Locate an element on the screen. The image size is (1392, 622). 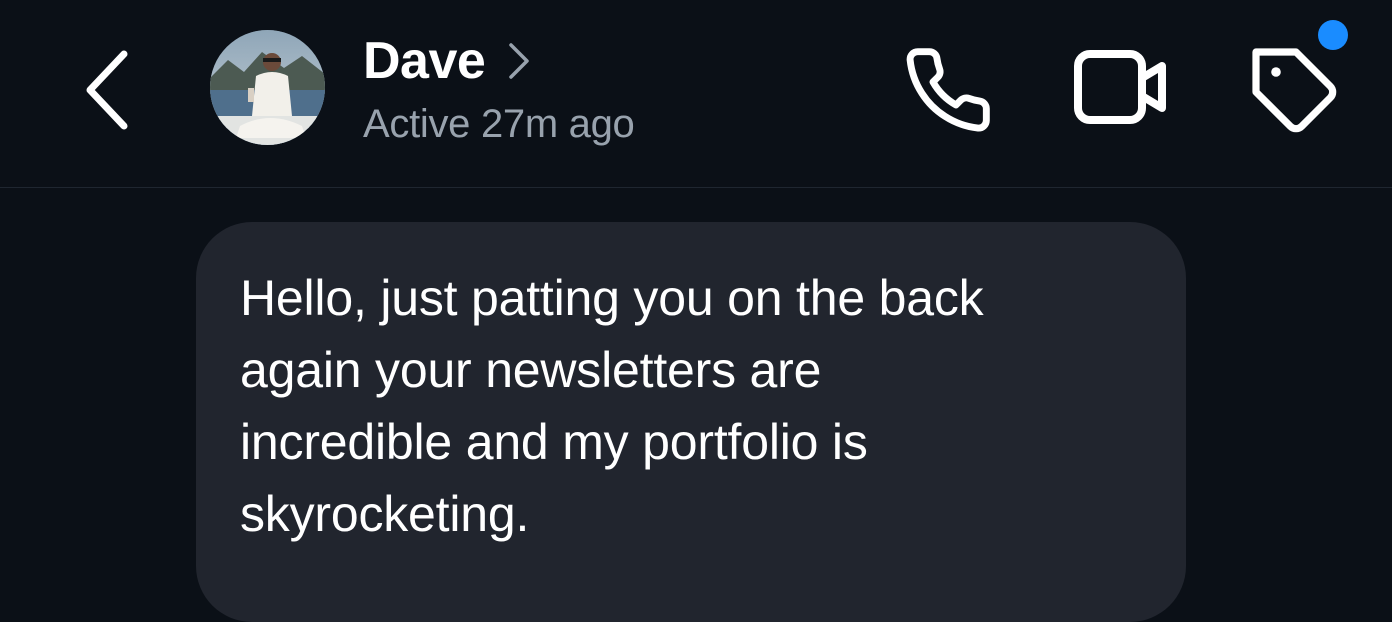
tag-button is located at coordinates (1296, 92).